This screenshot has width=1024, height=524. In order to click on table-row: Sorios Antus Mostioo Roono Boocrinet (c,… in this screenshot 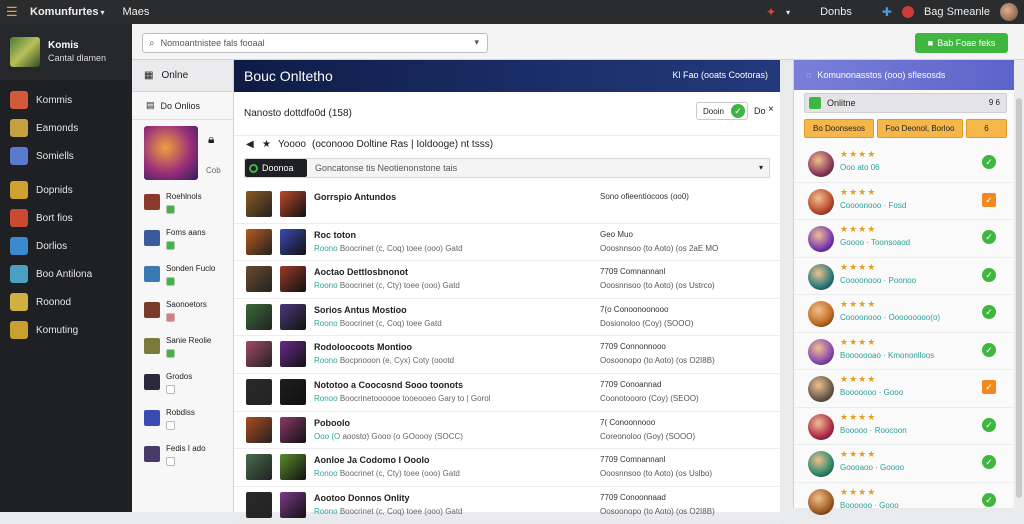, I will do `click(507, 318)`.